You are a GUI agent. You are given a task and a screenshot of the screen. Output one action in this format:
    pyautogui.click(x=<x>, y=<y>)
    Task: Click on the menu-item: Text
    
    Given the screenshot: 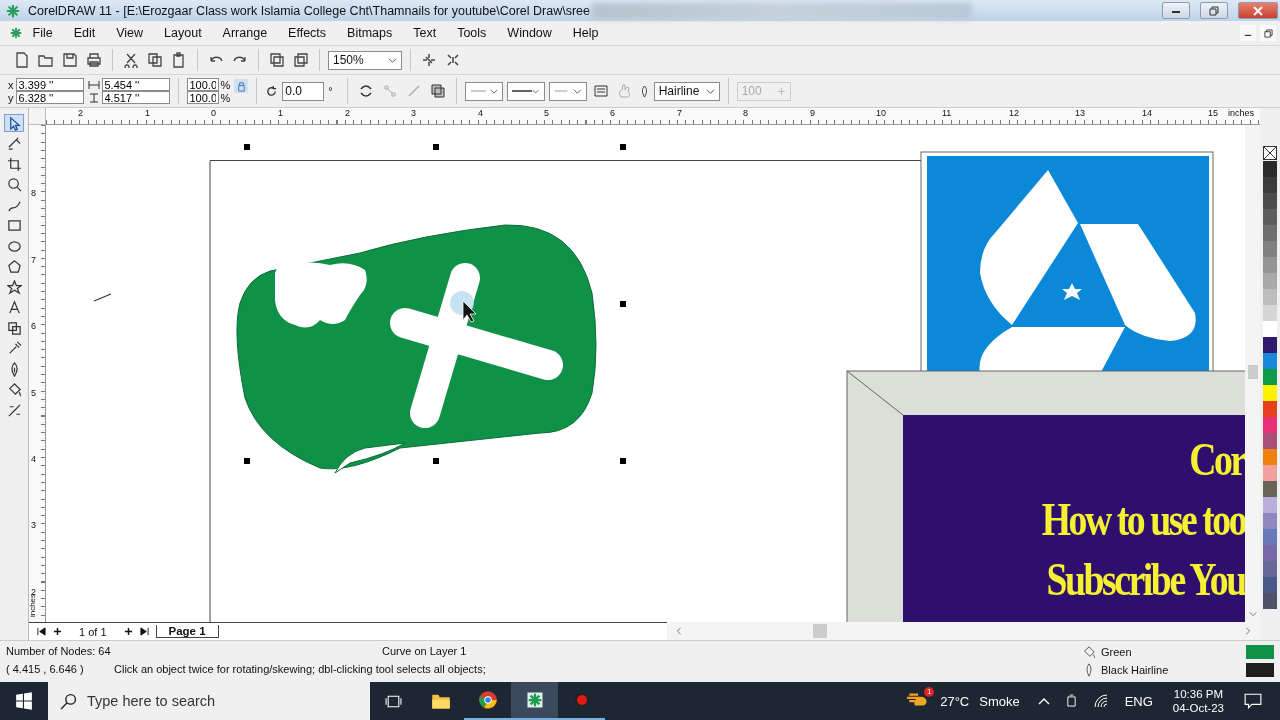 What is the action you would take?
    pyautogui.click(x=424, y=33)
    